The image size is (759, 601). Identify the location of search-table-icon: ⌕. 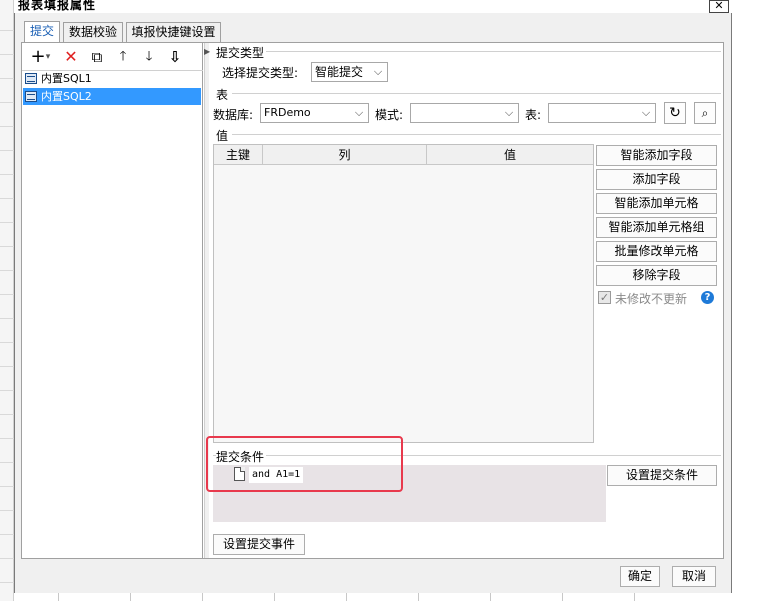
(705, 113).